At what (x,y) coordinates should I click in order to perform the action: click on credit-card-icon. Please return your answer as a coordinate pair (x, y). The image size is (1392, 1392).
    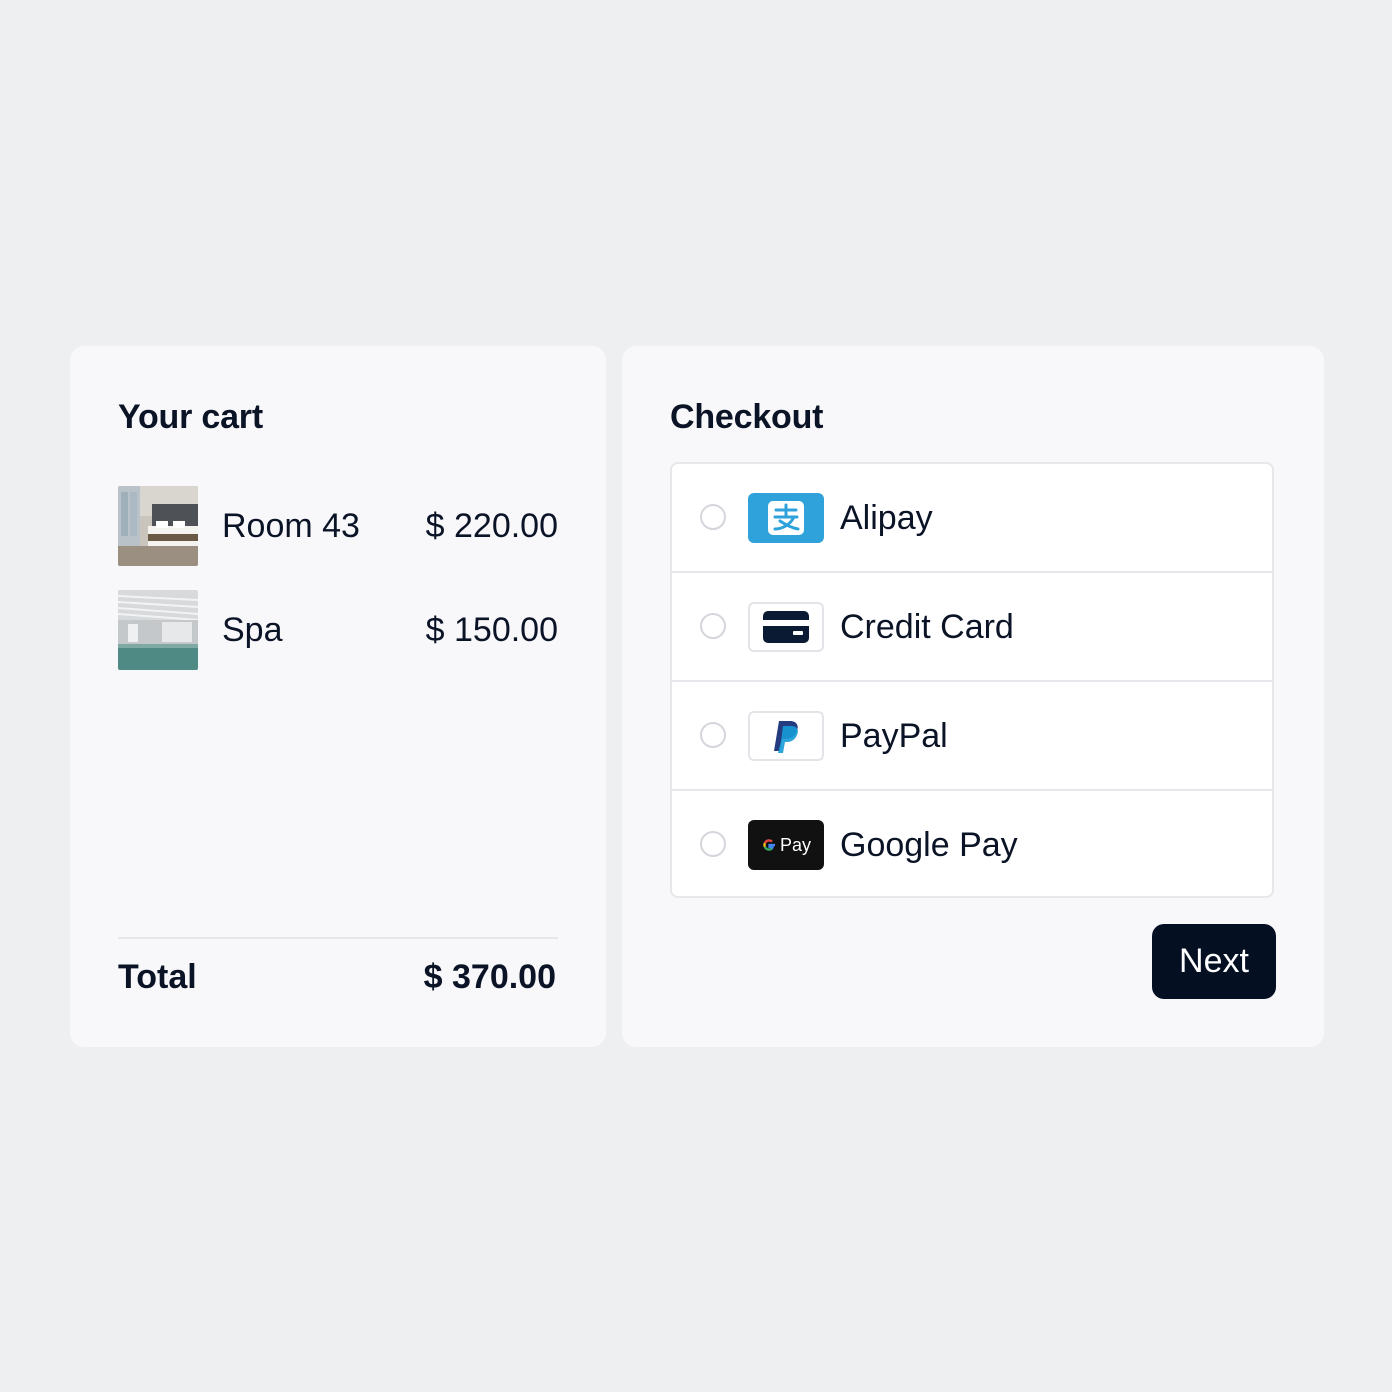
    Looking at the image, I should click on (786, 627).